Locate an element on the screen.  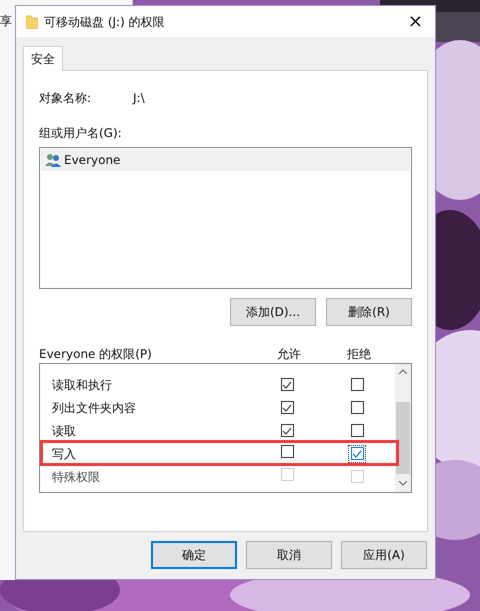
tab: 安全 is located at coordinates (43, 58).